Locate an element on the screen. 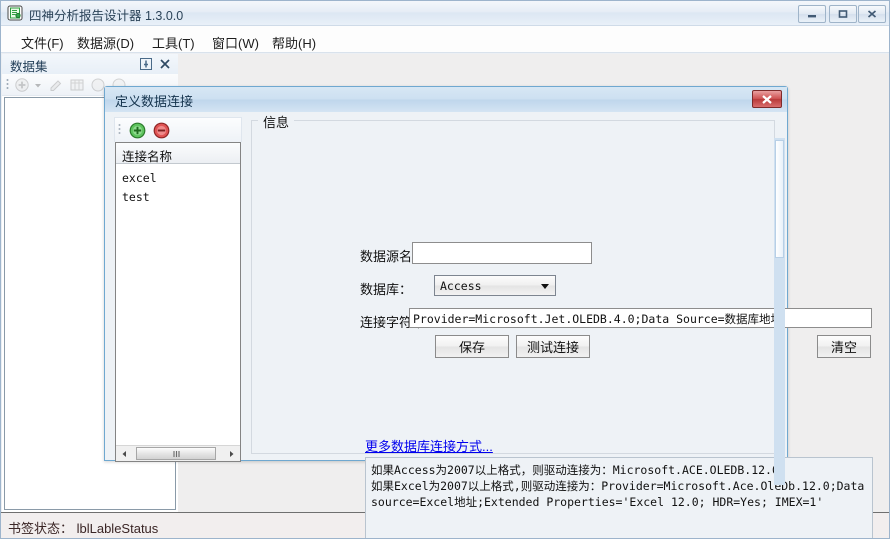  add-icon is located at coordinates (22, 85).